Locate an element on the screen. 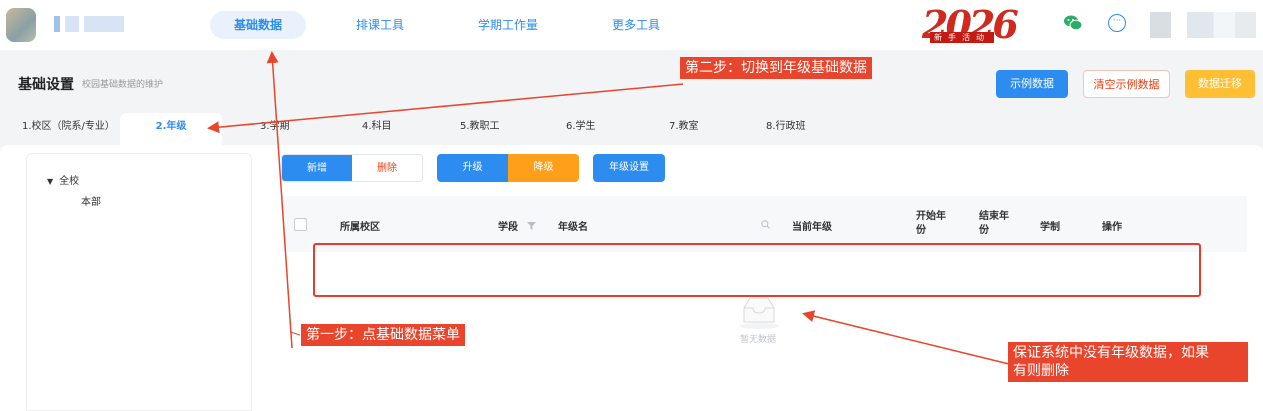  sample-data-button: 示例数据 is located at coordinates (1032, 84).